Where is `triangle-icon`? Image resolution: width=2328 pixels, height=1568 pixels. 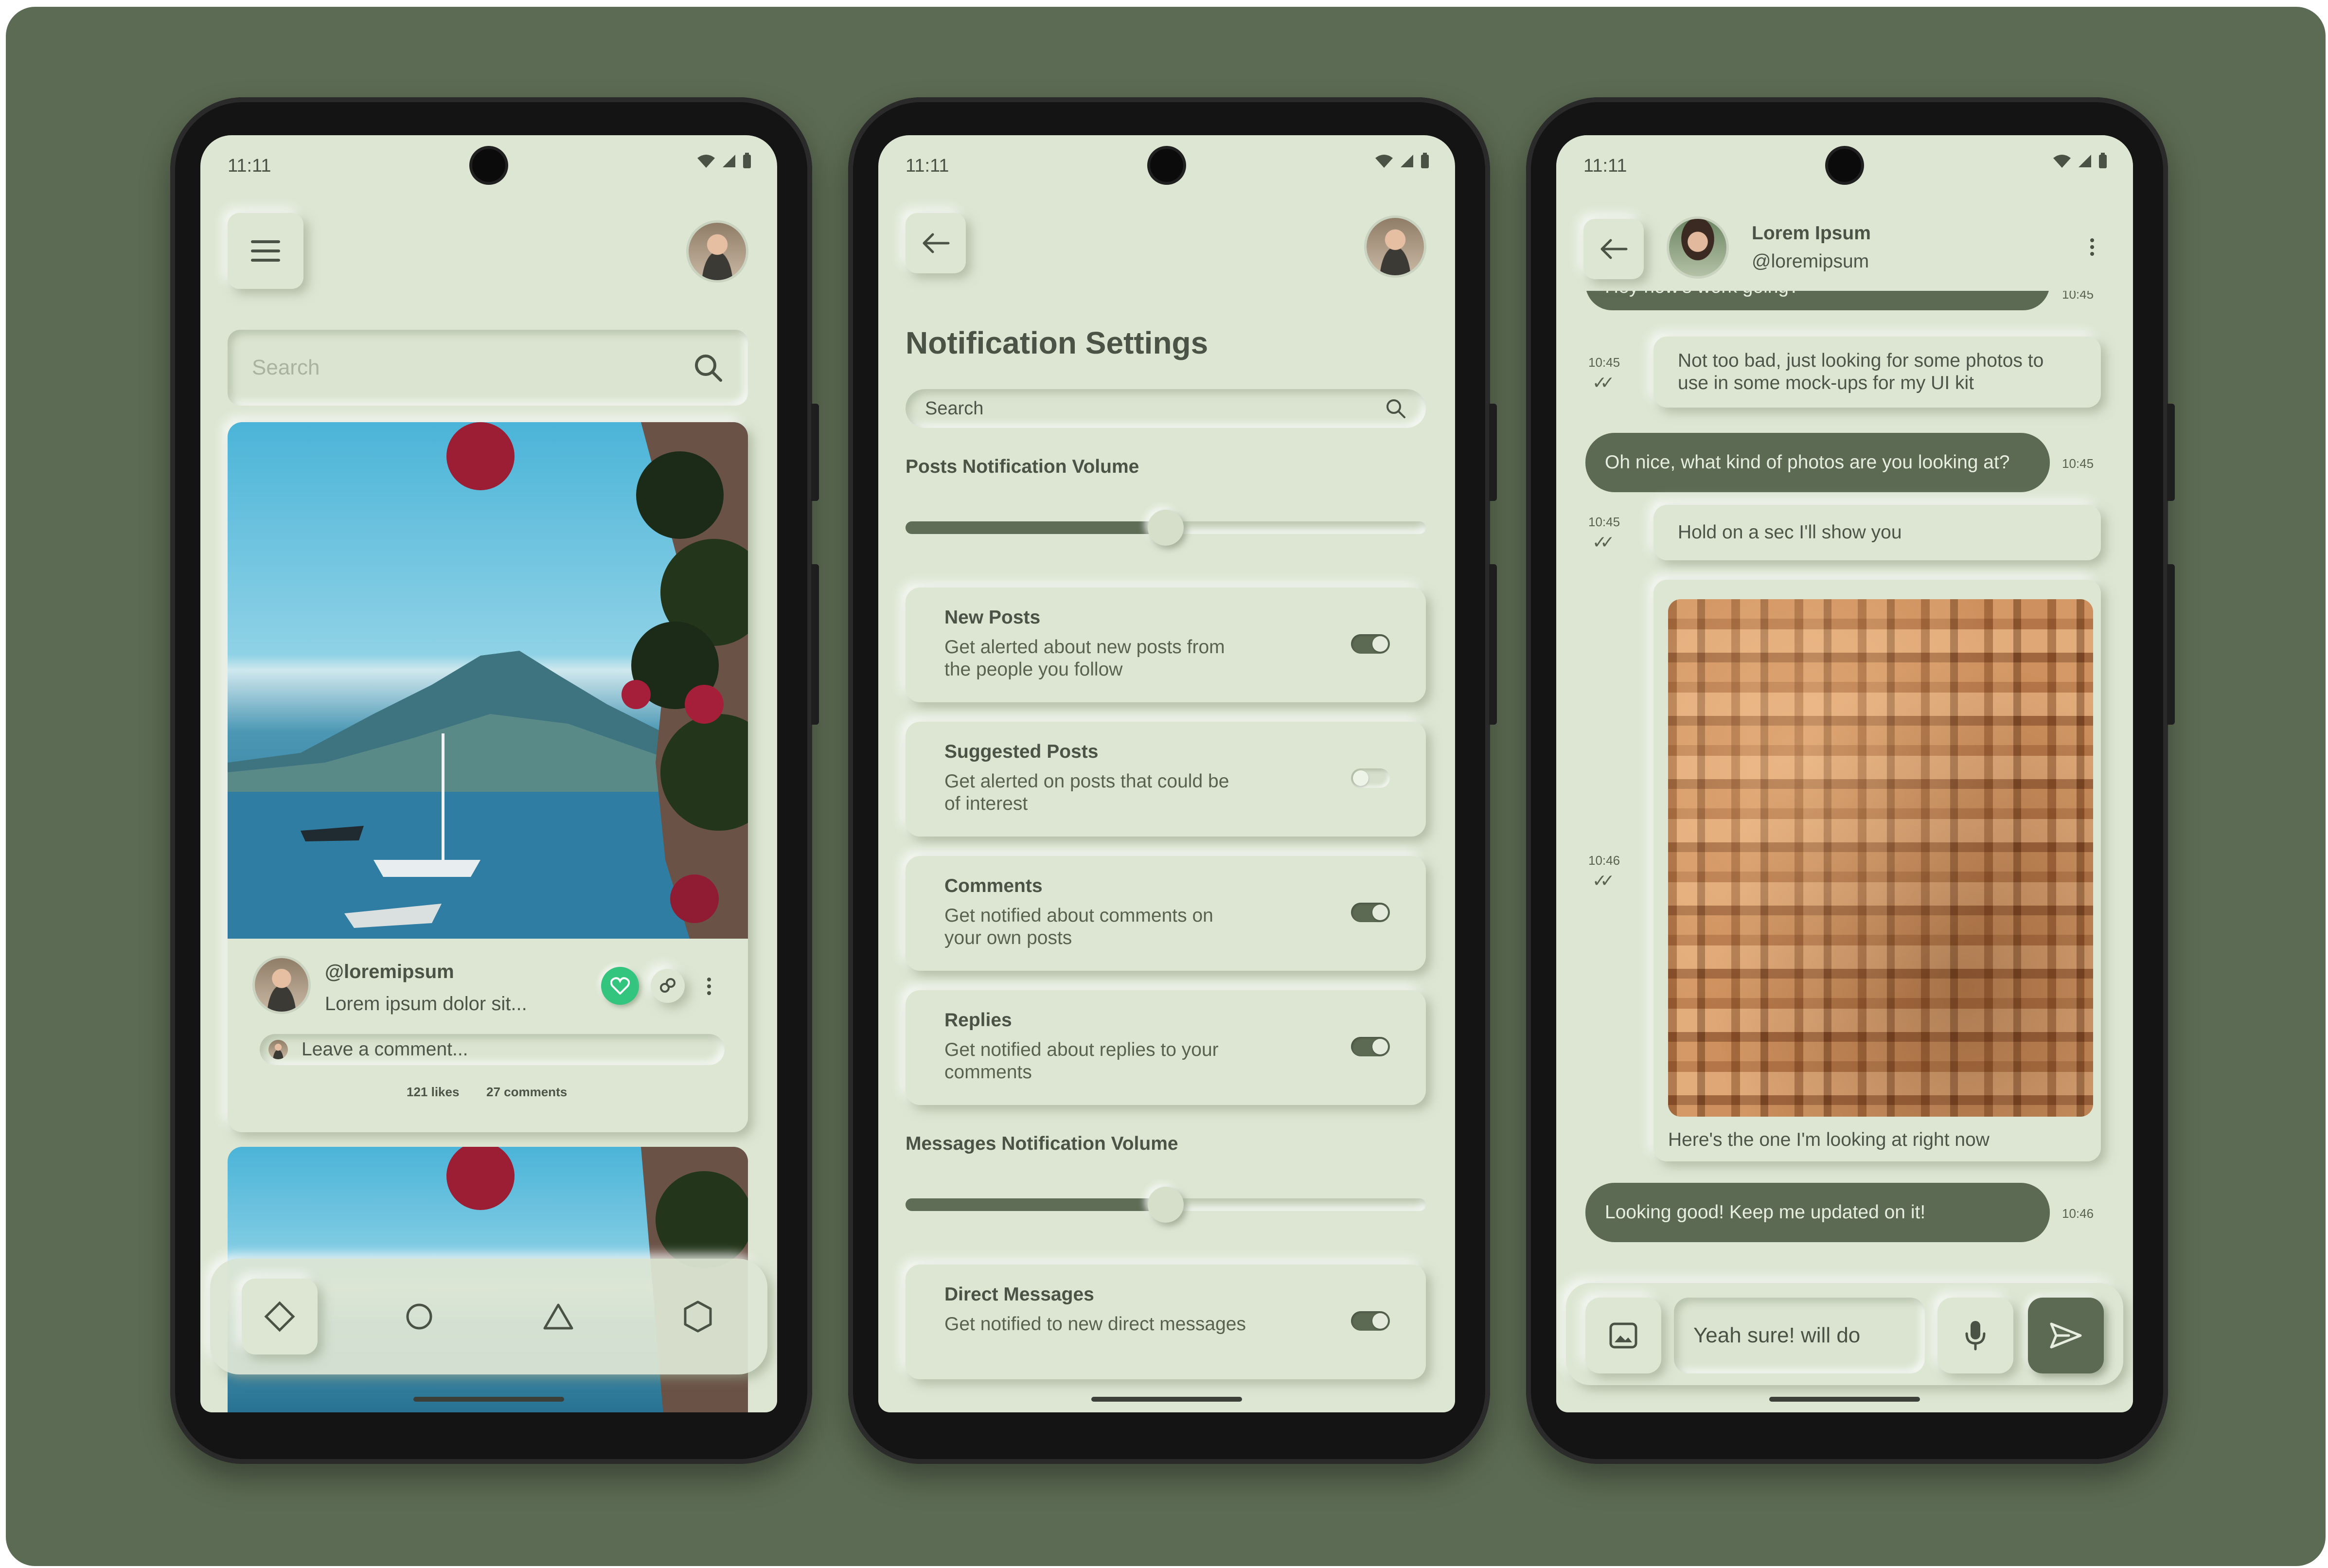
triangle-icon is located at coordinates (558, 1316).